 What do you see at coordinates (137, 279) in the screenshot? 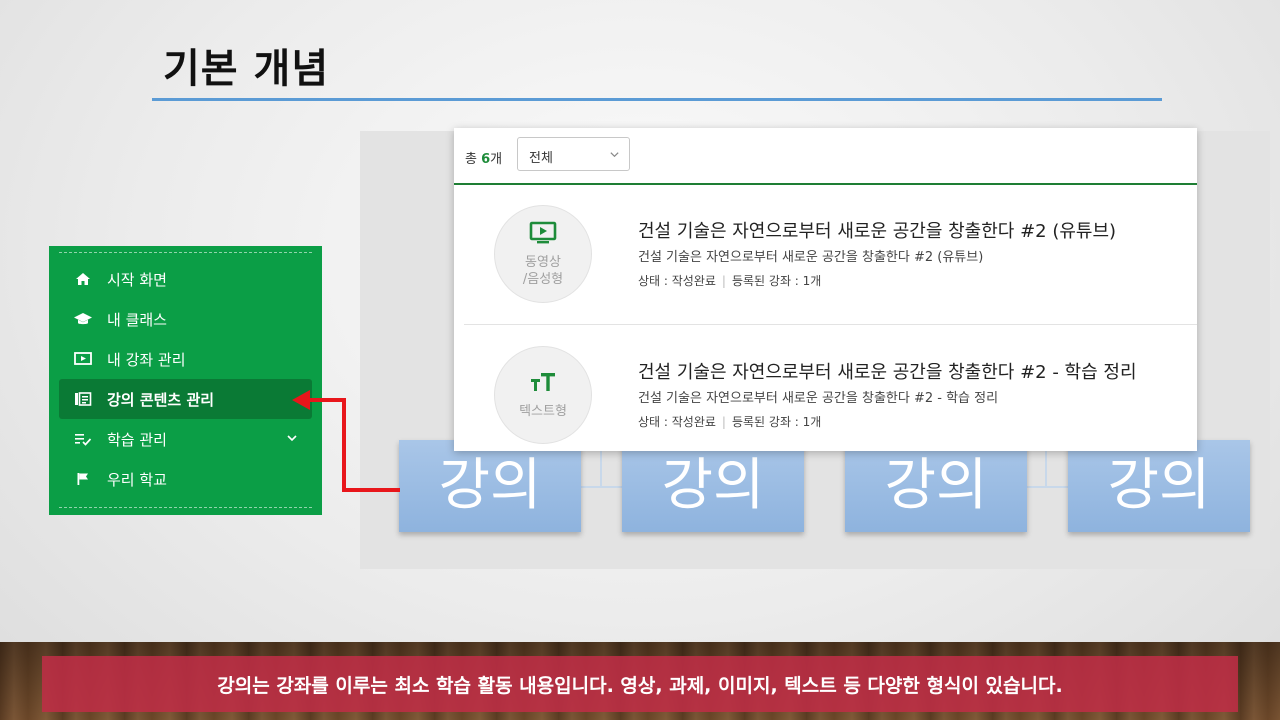
I see `sidebar-item-label: 시작 화면` at bounding box center [137, 279].